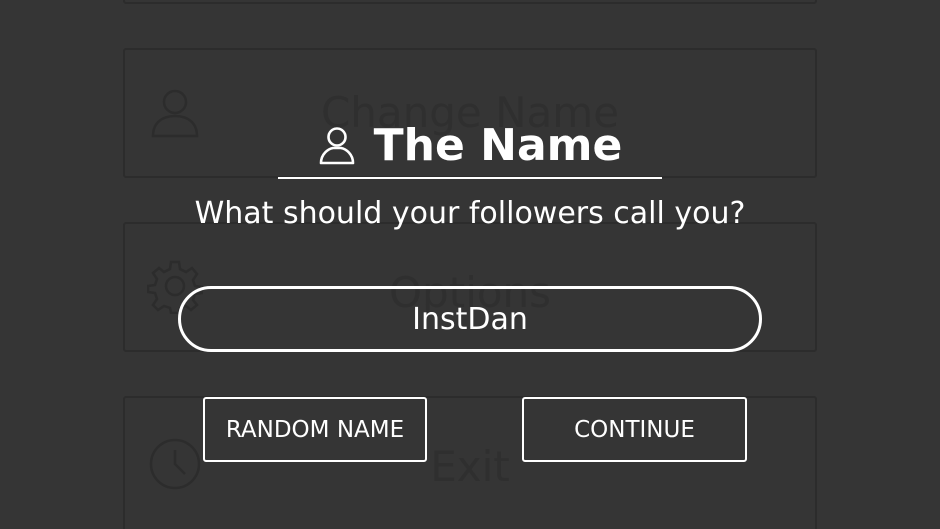 The width and height of the screenshot is (940, 529). I want to click on user-icon, so click(337, 145).